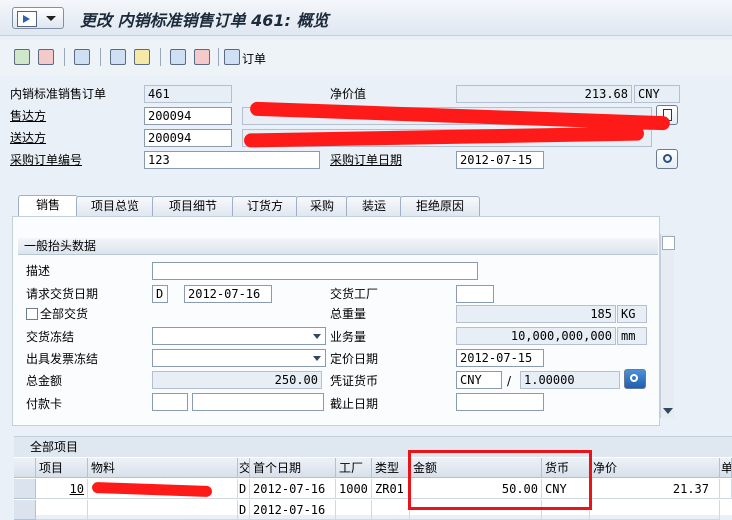 The width and height of the screenshot is (732, 520). Describe the element at coordinates (46, 57) in the screenshot. I see `check-icon` at that location.